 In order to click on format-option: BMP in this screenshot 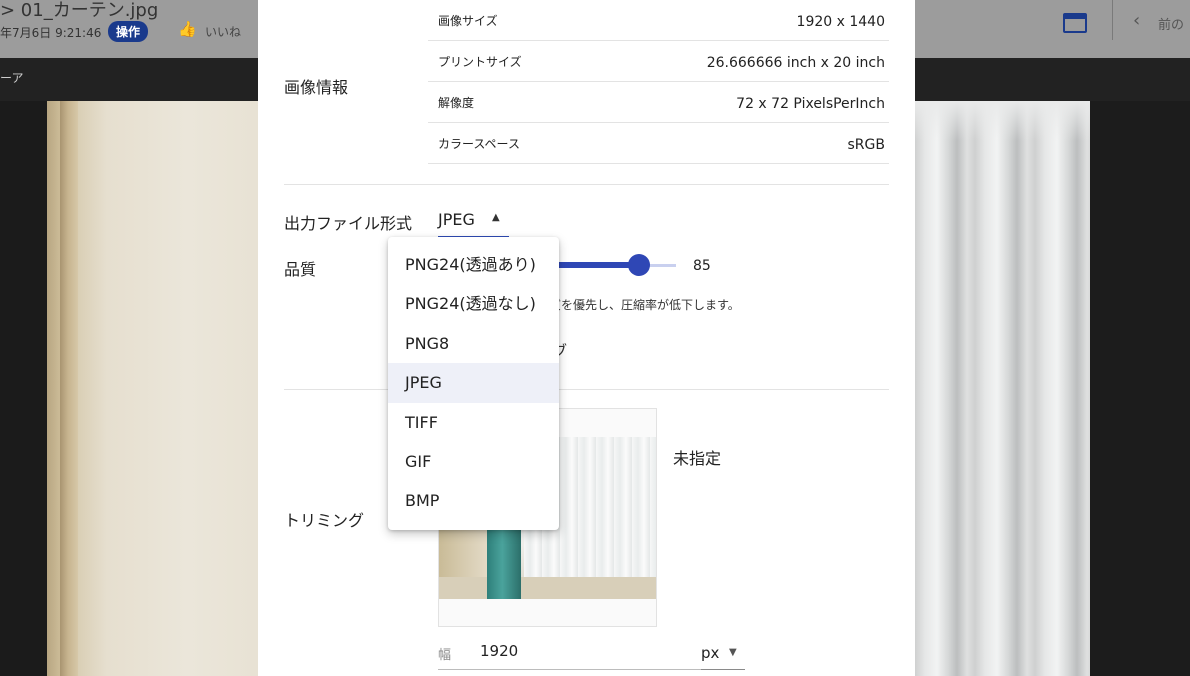, I will do `click(473, 500)`.